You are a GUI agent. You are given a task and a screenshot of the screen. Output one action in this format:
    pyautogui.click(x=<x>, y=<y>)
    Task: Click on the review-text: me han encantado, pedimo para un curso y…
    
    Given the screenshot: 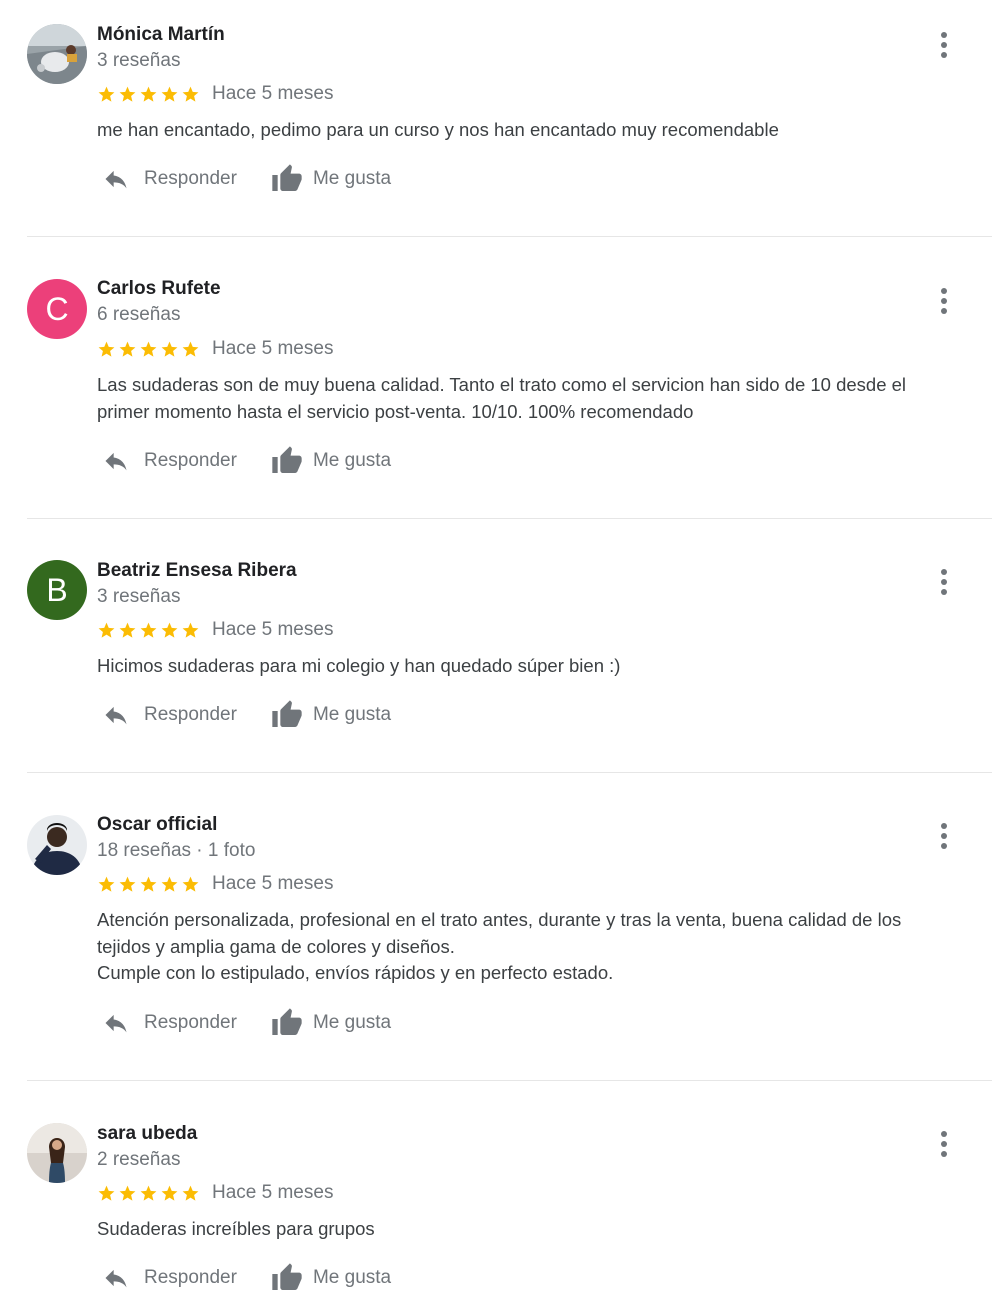 What is the action you would take?
    pyautogui.click(x=438, y=129)
    